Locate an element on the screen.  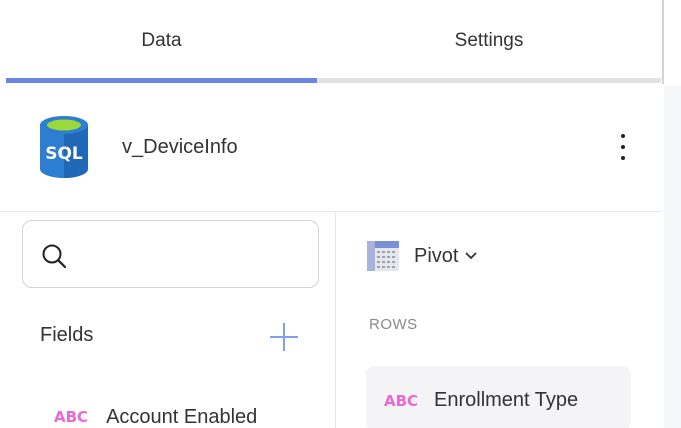
sql-icon-text: SQL is located at coordinates (64, 154).